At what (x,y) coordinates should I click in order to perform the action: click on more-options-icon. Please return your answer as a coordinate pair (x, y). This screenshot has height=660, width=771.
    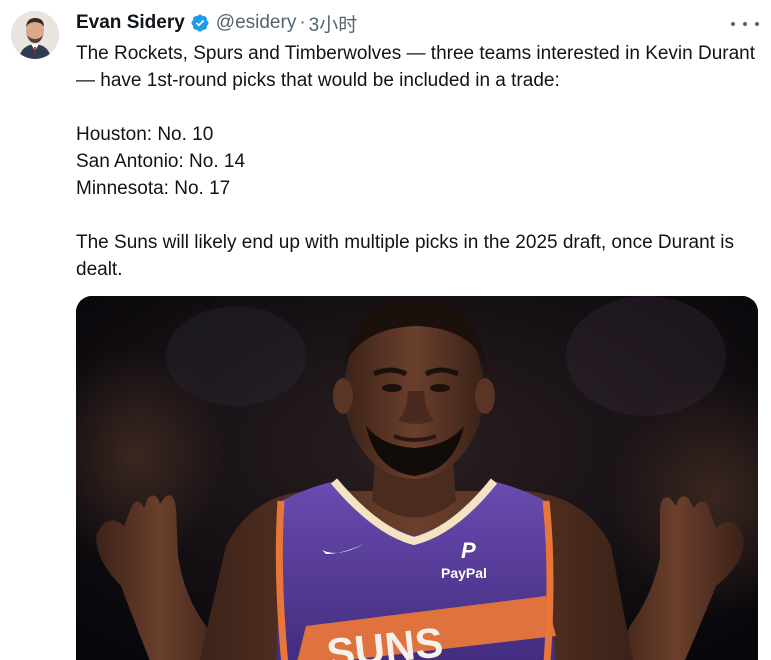
    Looking at the image, I should click on (745, 24).